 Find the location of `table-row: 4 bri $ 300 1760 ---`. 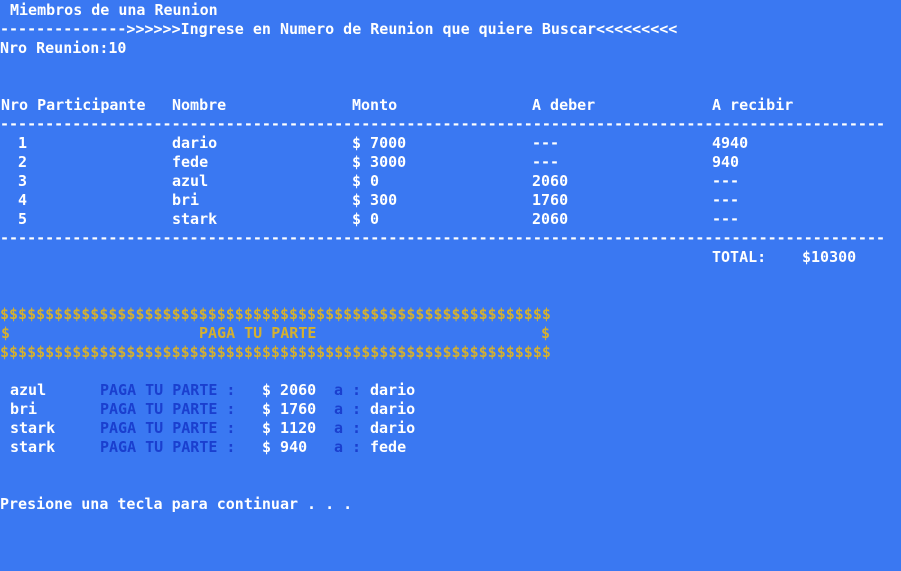

table-row: 4 bri $ 300 1760 --- is located at coordinates (450, 200).